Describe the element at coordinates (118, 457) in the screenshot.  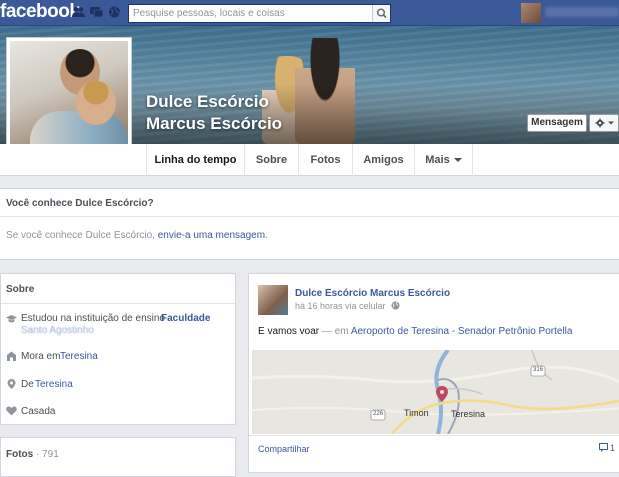
I see `photos-box: Fotos · 791` at that location.